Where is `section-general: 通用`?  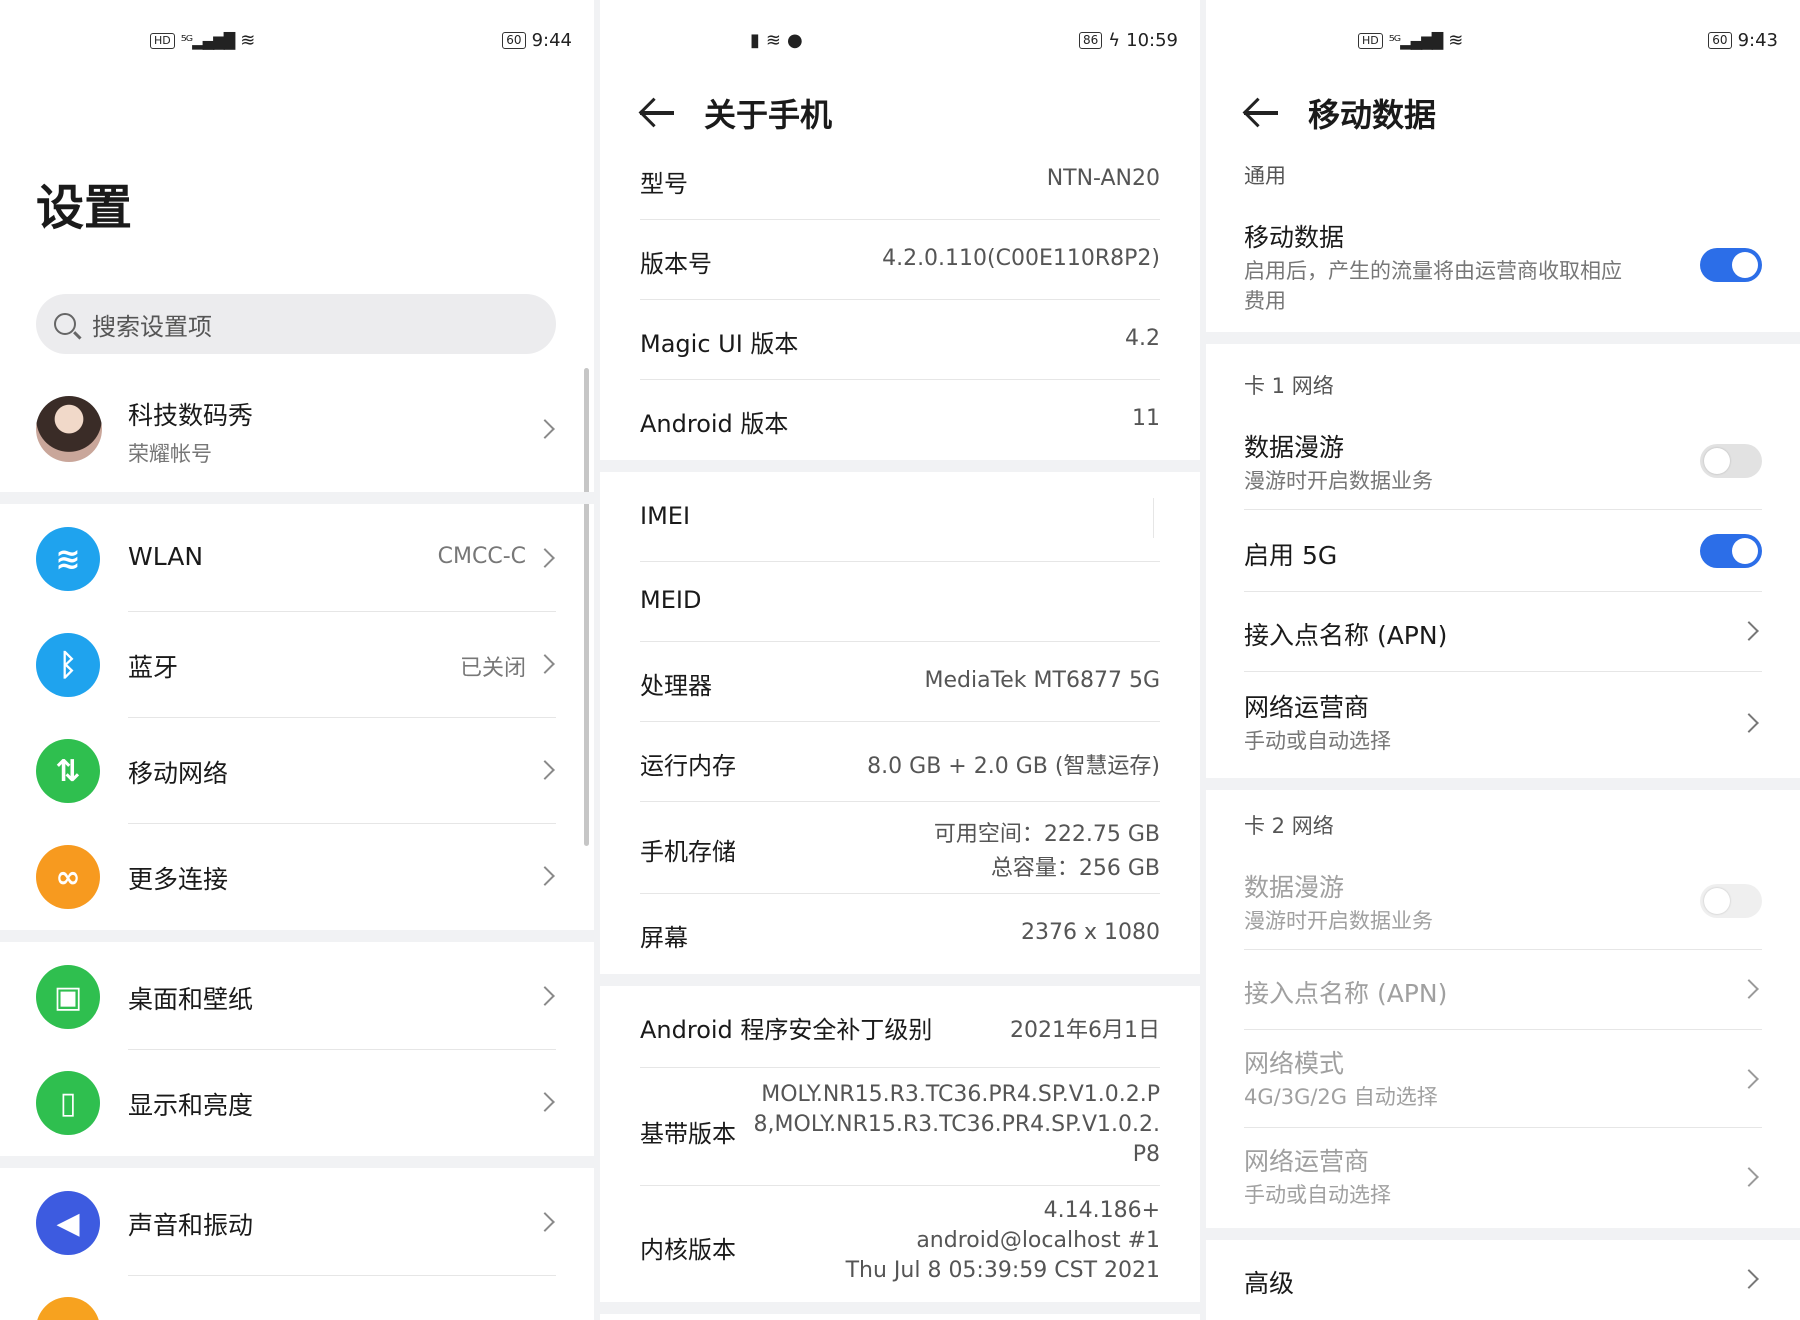
section-general: 通用 is located at coordinates (1265, 176).